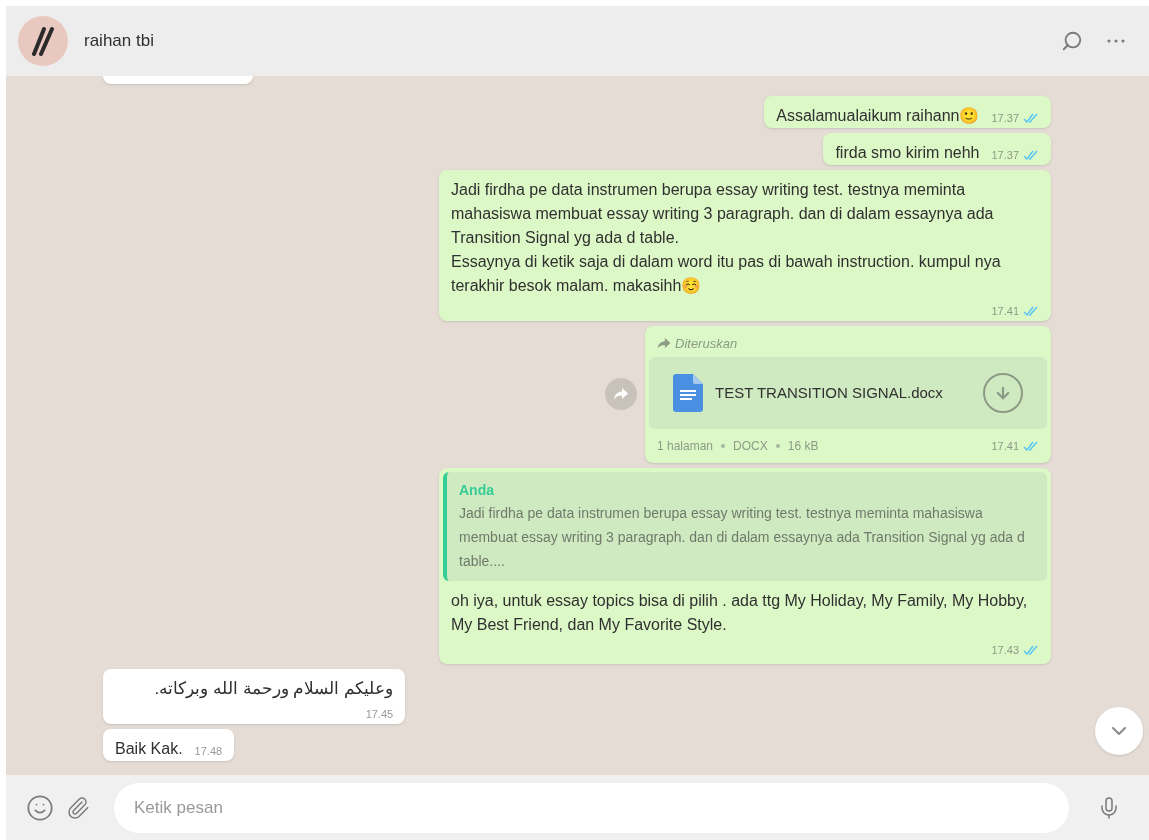 Image resolution: width=1149 pixels, height=840 pixels. I want to click on message-time: 17.43, so click(1005, 650).